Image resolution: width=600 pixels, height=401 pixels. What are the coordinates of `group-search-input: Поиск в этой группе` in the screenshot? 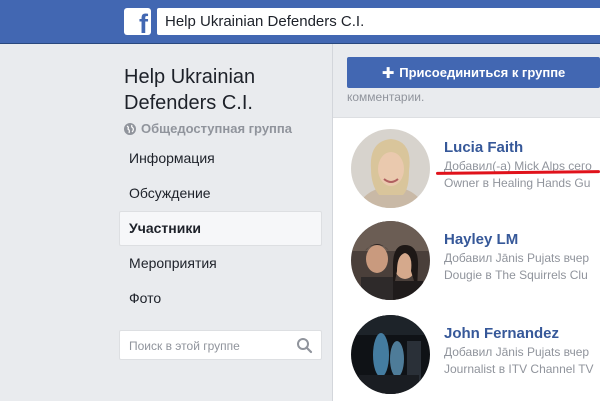 It's located at (220, 345).